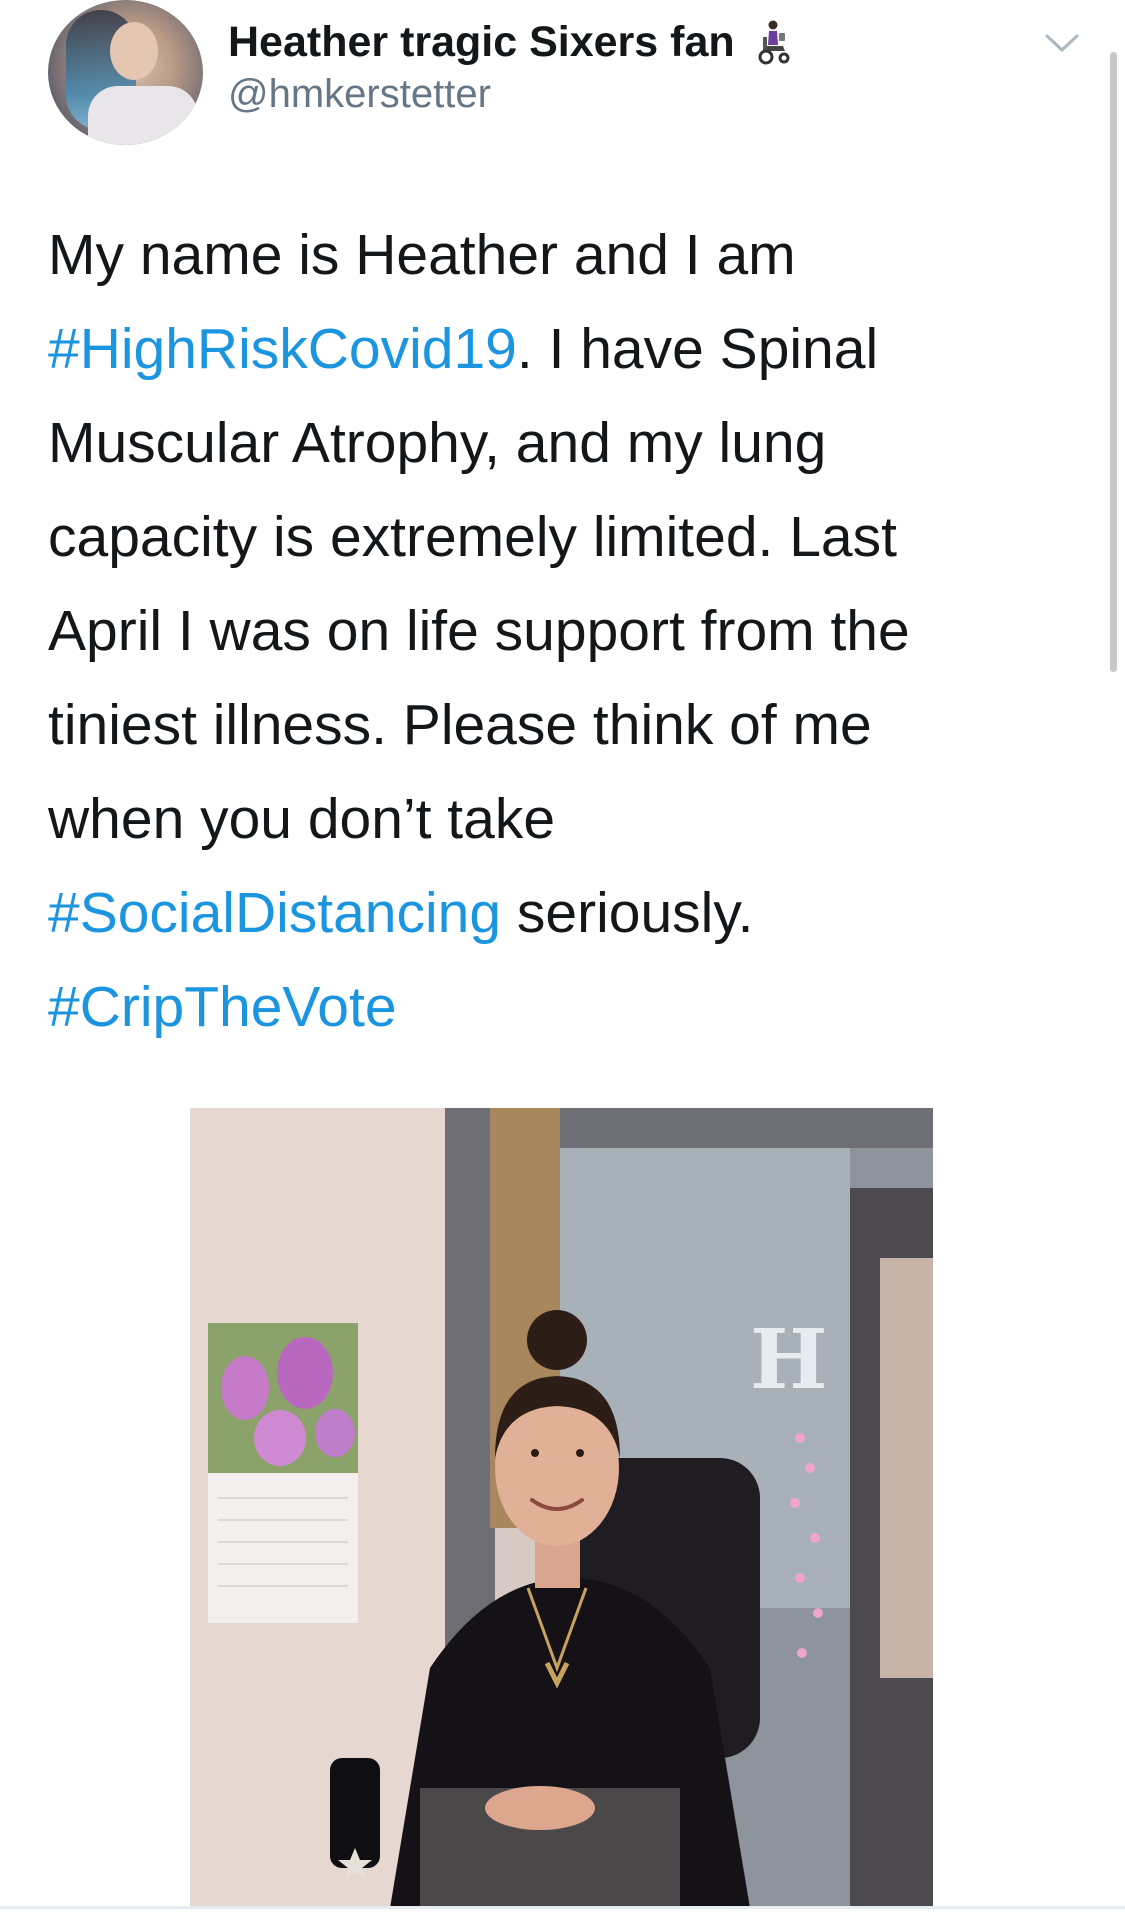 The image size is (1125, 1929). I want to click on tweet-line: capacity is extremely limited. Last, so click(553, 537).